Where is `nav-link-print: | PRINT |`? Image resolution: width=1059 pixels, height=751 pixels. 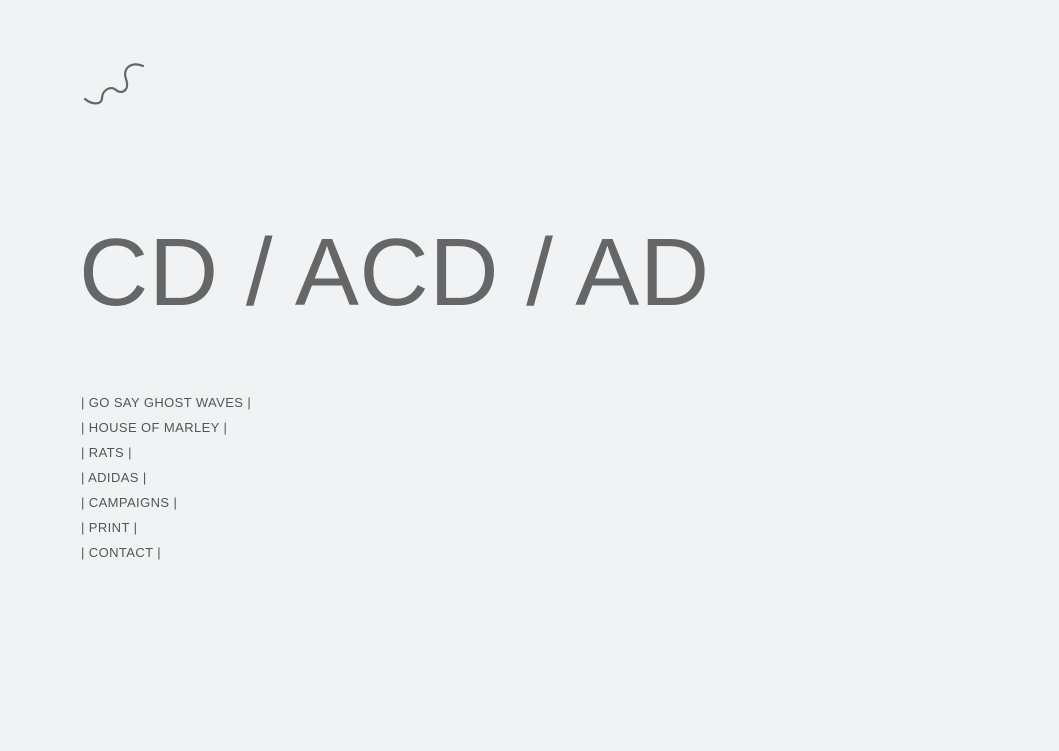
nav-link-print: | PRINT | is located at coordinates (109, 527).